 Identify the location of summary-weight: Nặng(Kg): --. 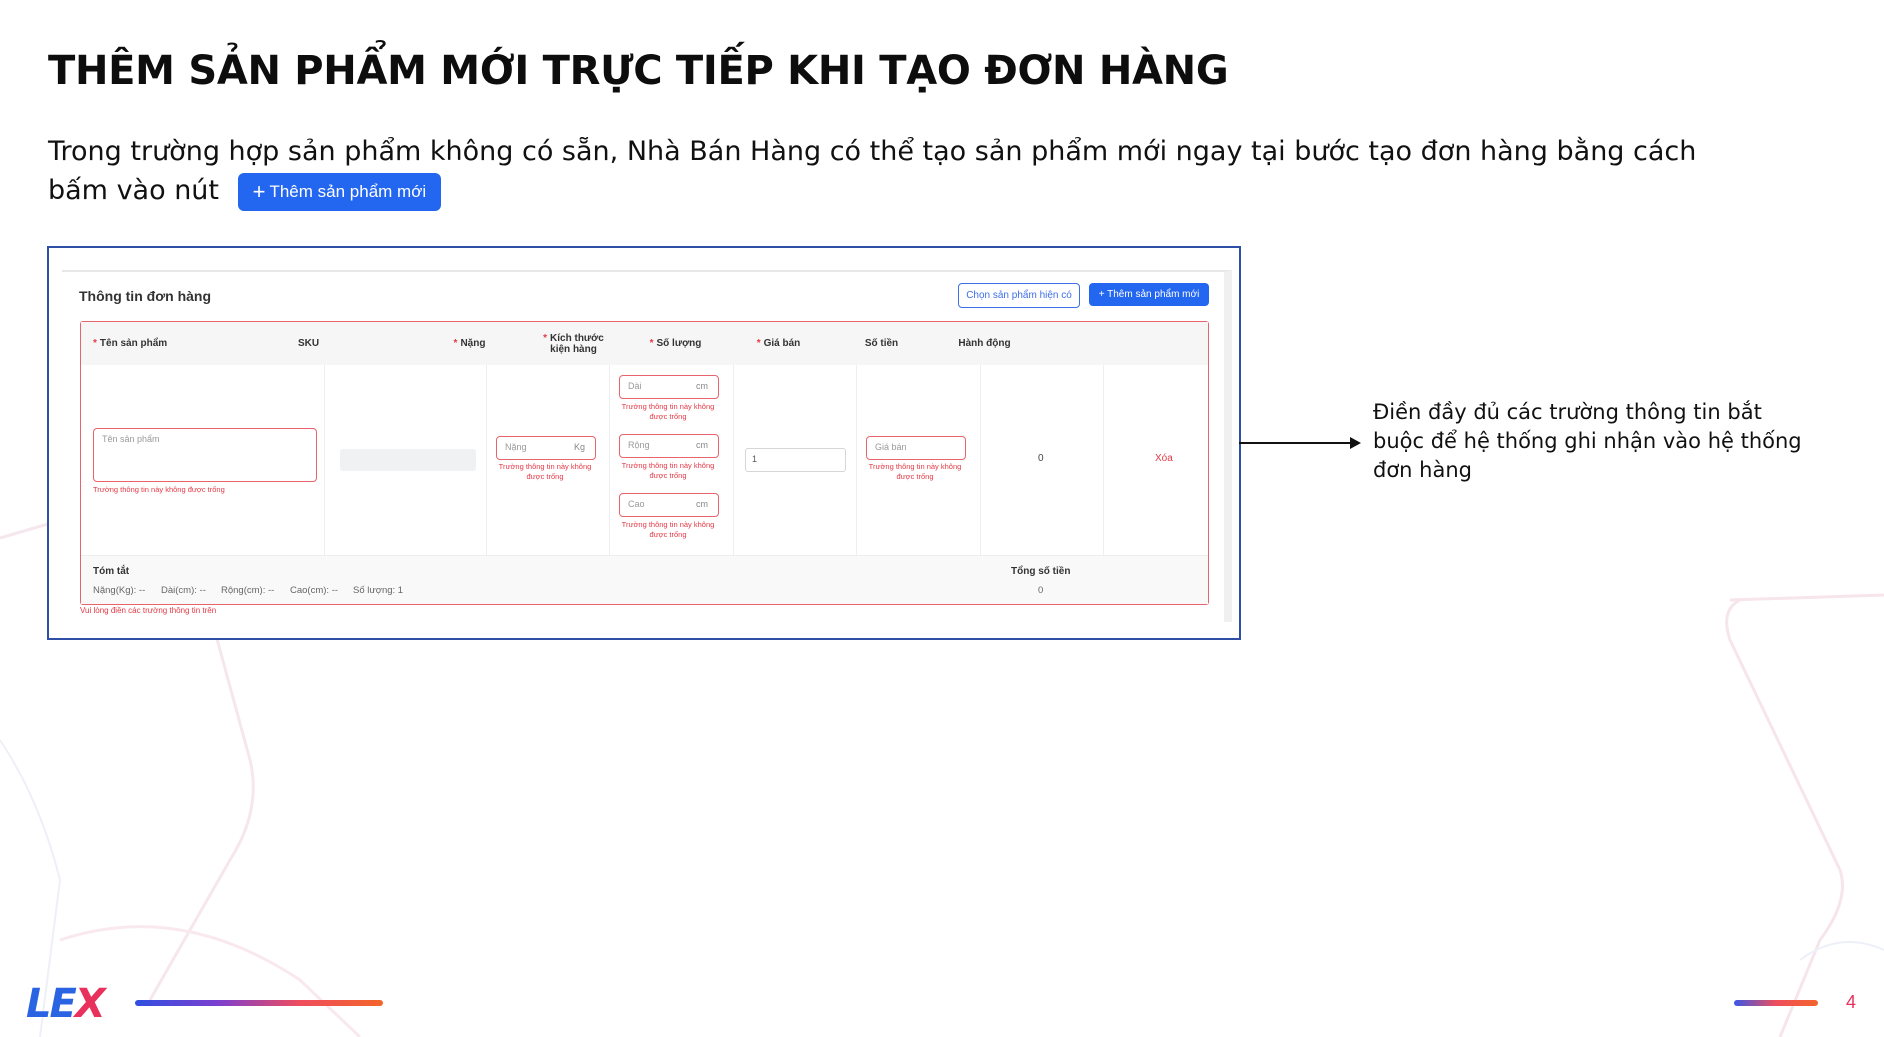
(119, 590).